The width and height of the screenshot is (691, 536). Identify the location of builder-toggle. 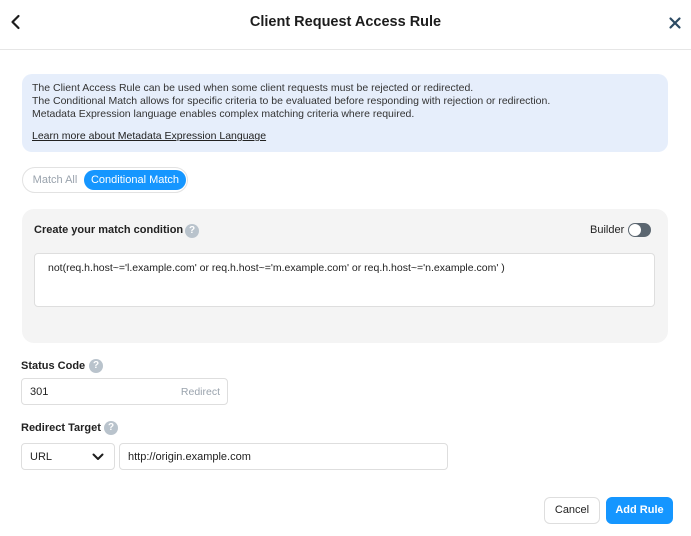
(639, 230).